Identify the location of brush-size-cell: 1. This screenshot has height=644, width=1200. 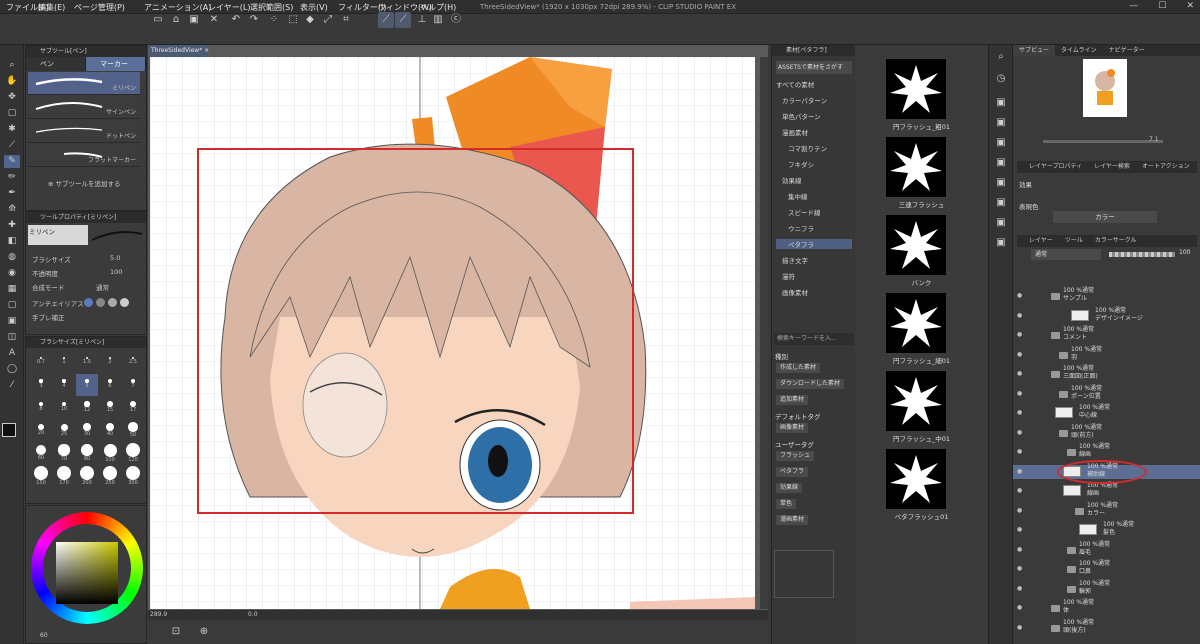
(64, 362).